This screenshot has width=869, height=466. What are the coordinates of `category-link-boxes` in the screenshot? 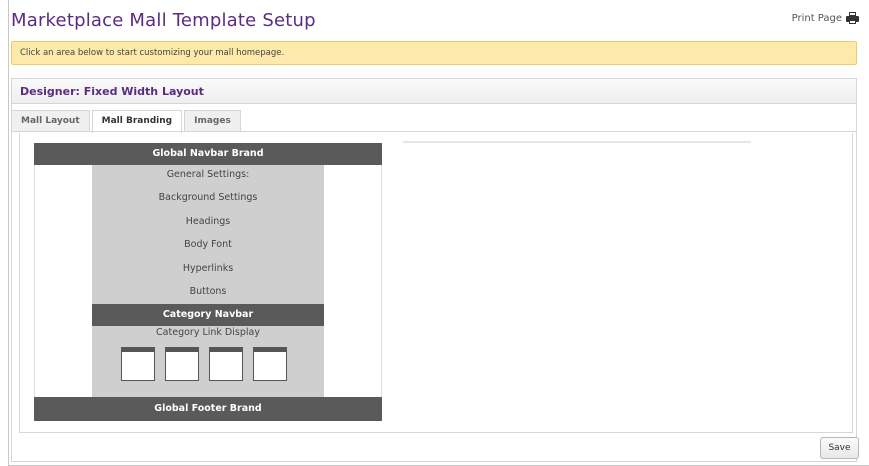 It's located at (204, 364).